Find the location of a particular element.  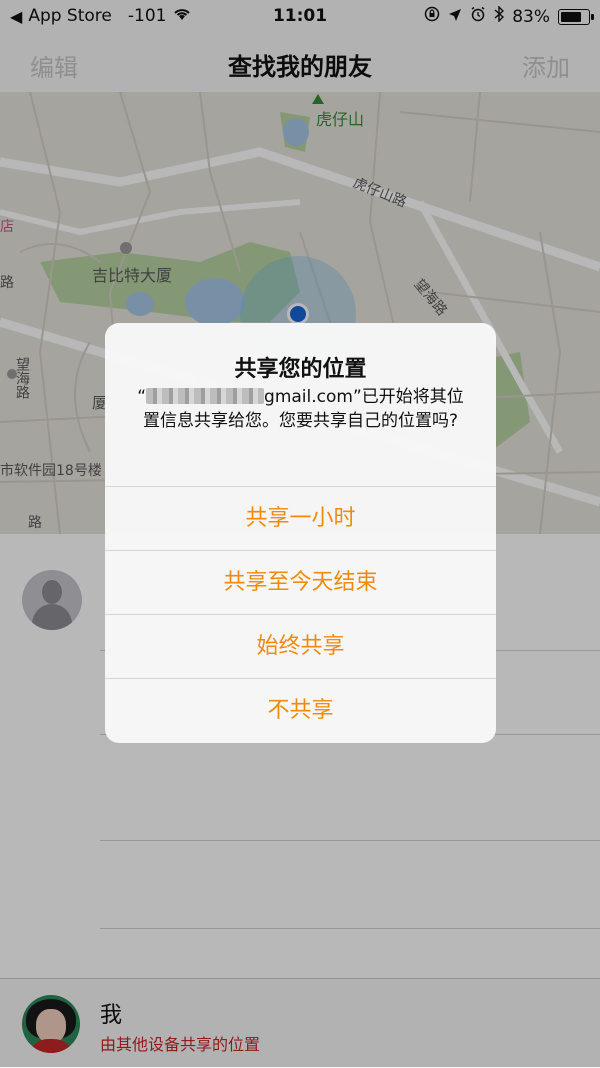

alert-title: 共享您的位置 is located at coordinates (300, 369).